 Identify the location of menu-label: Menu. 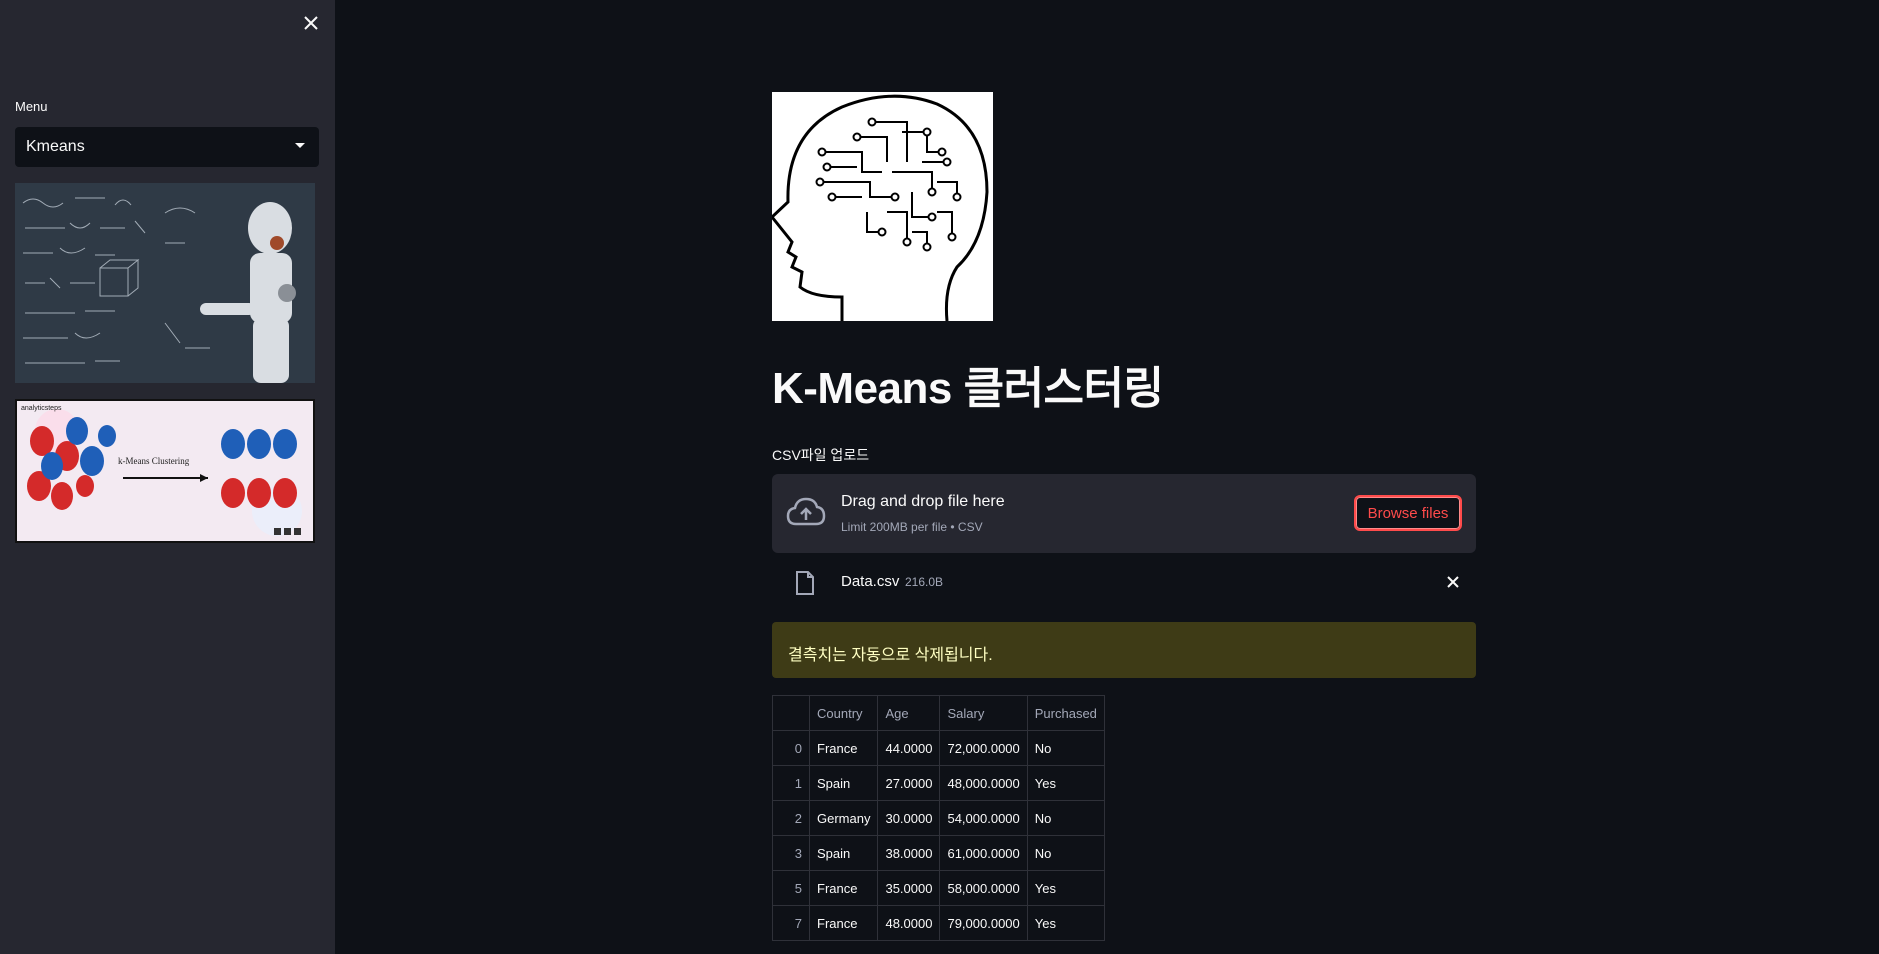
(31, 106).